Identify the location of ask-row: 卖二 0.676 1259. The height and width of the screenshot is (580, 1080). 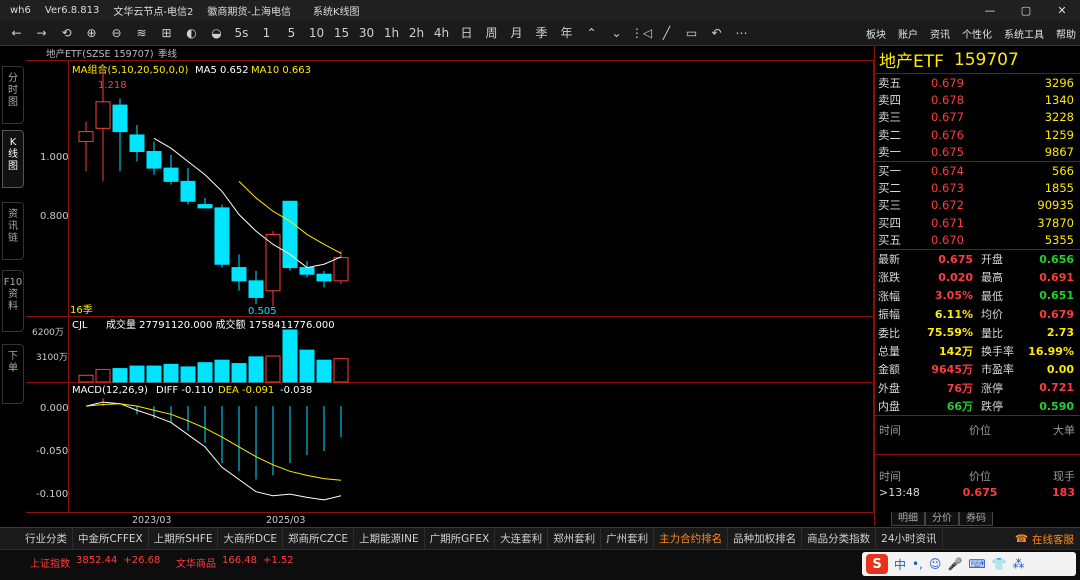
(977, 134).